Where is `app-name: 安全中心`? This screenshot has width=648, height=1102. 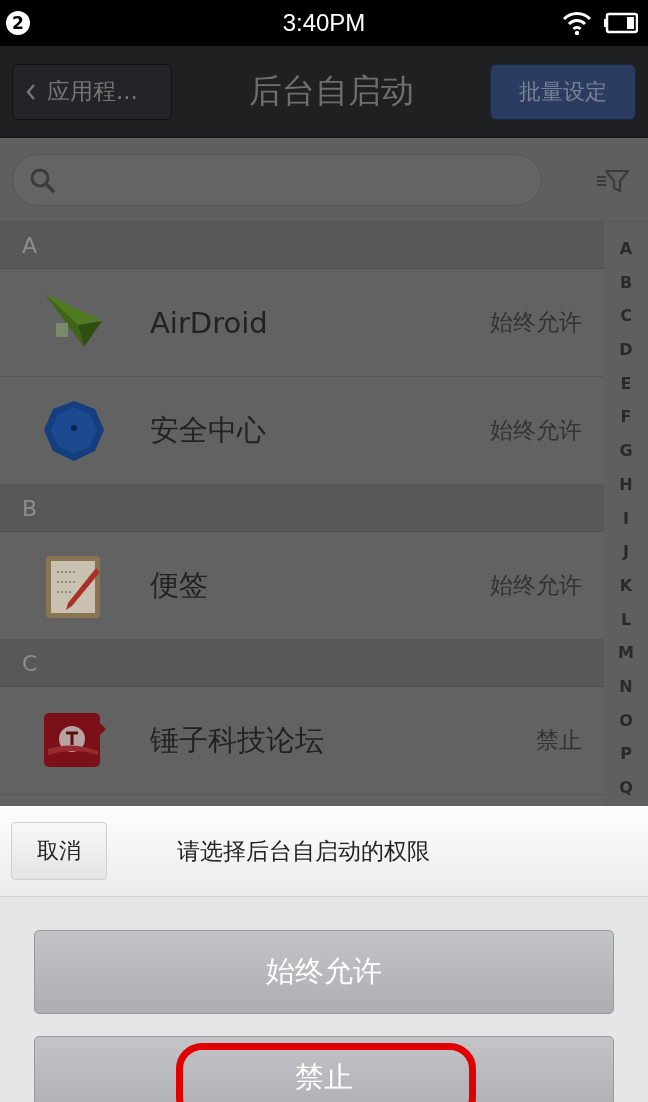
app-name: 安全中心 is located at coordinates (208, 430).